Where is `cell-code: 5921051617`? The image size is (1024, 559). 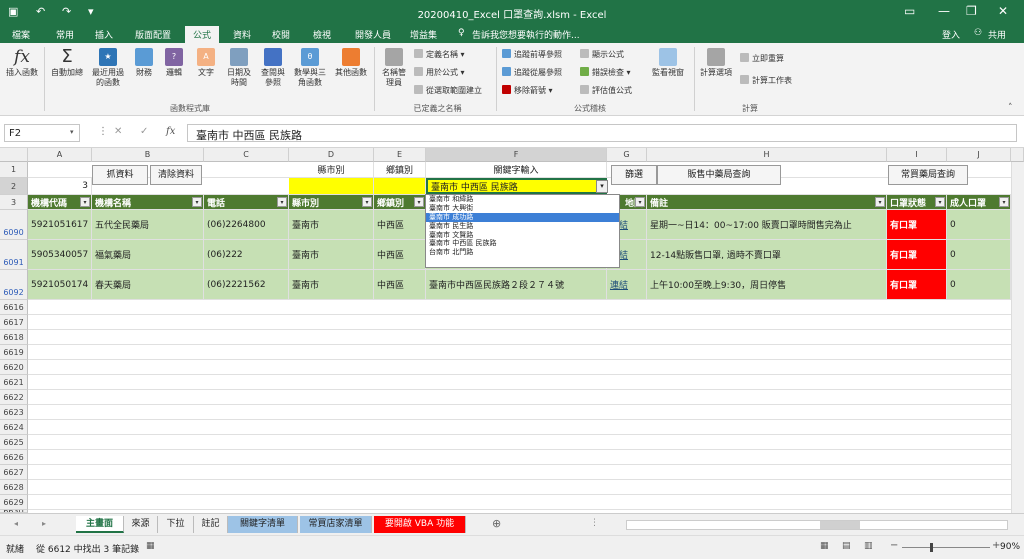 cell-code: 5921051617 is located at coordinates (60, 224).